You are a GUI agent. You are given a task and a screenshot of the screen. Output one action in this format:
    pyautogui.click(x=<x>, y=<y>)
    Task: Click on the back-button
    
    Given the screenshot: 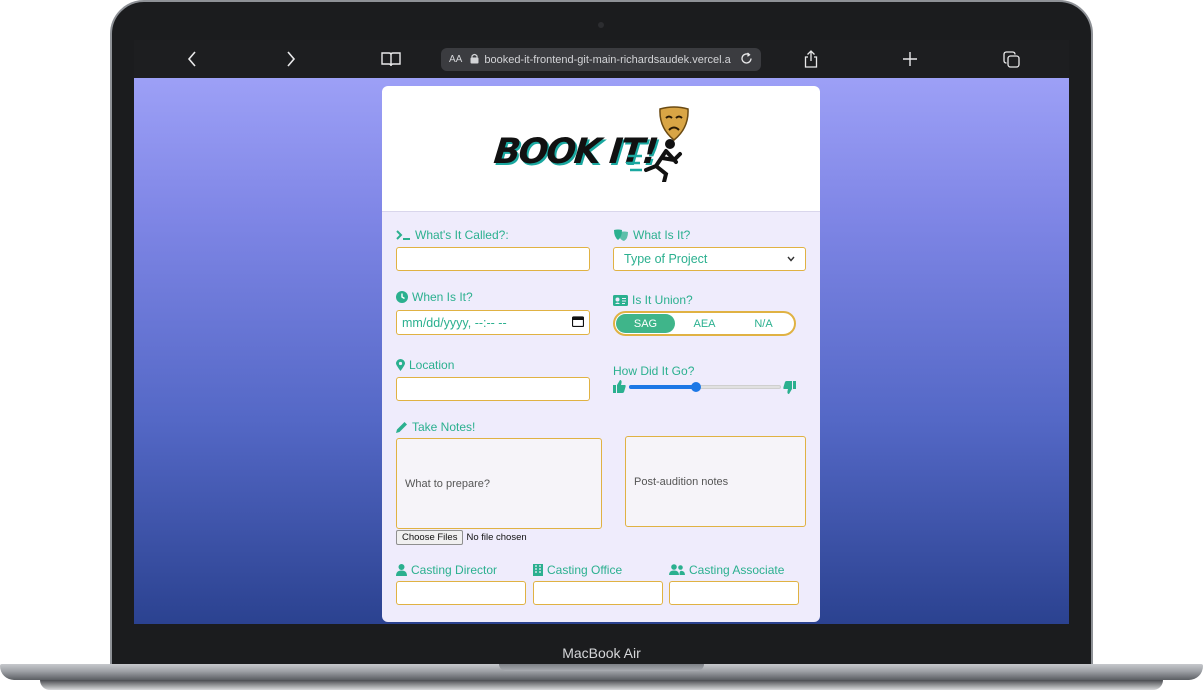 What is the action you would take?
    pyautogui.click(x=192, y=59)
    